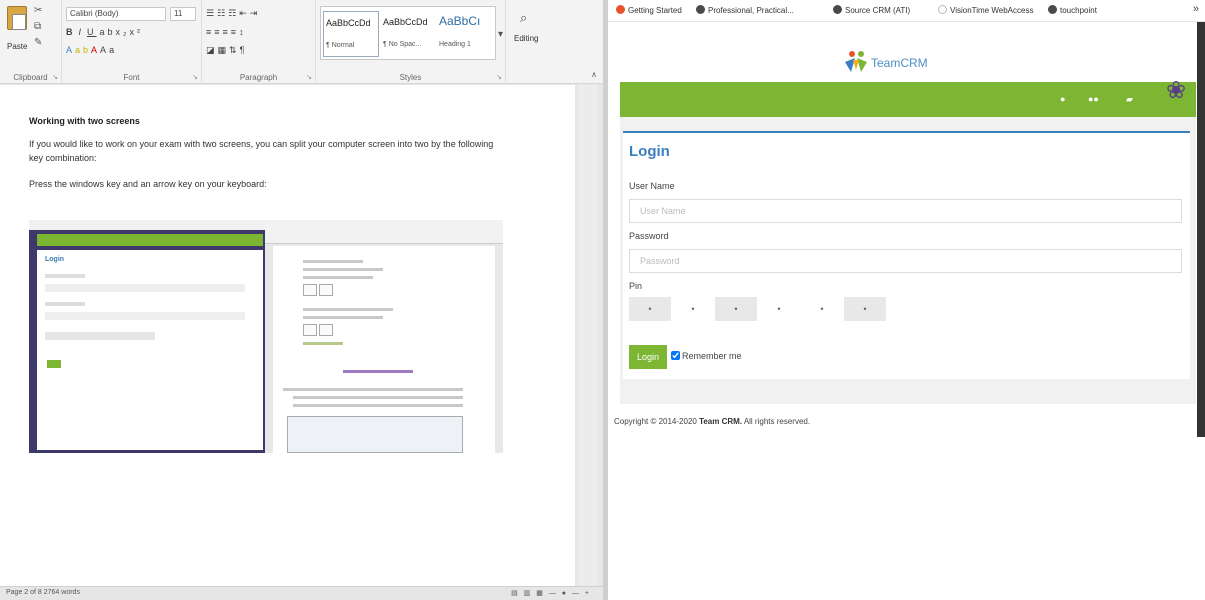 The width and height of the screenshot is (1205, 600). What do you see at coordinates (712, 356) in the screenshot?
I see `remember-me-label: Remember me` at bounding box center [712, 356].